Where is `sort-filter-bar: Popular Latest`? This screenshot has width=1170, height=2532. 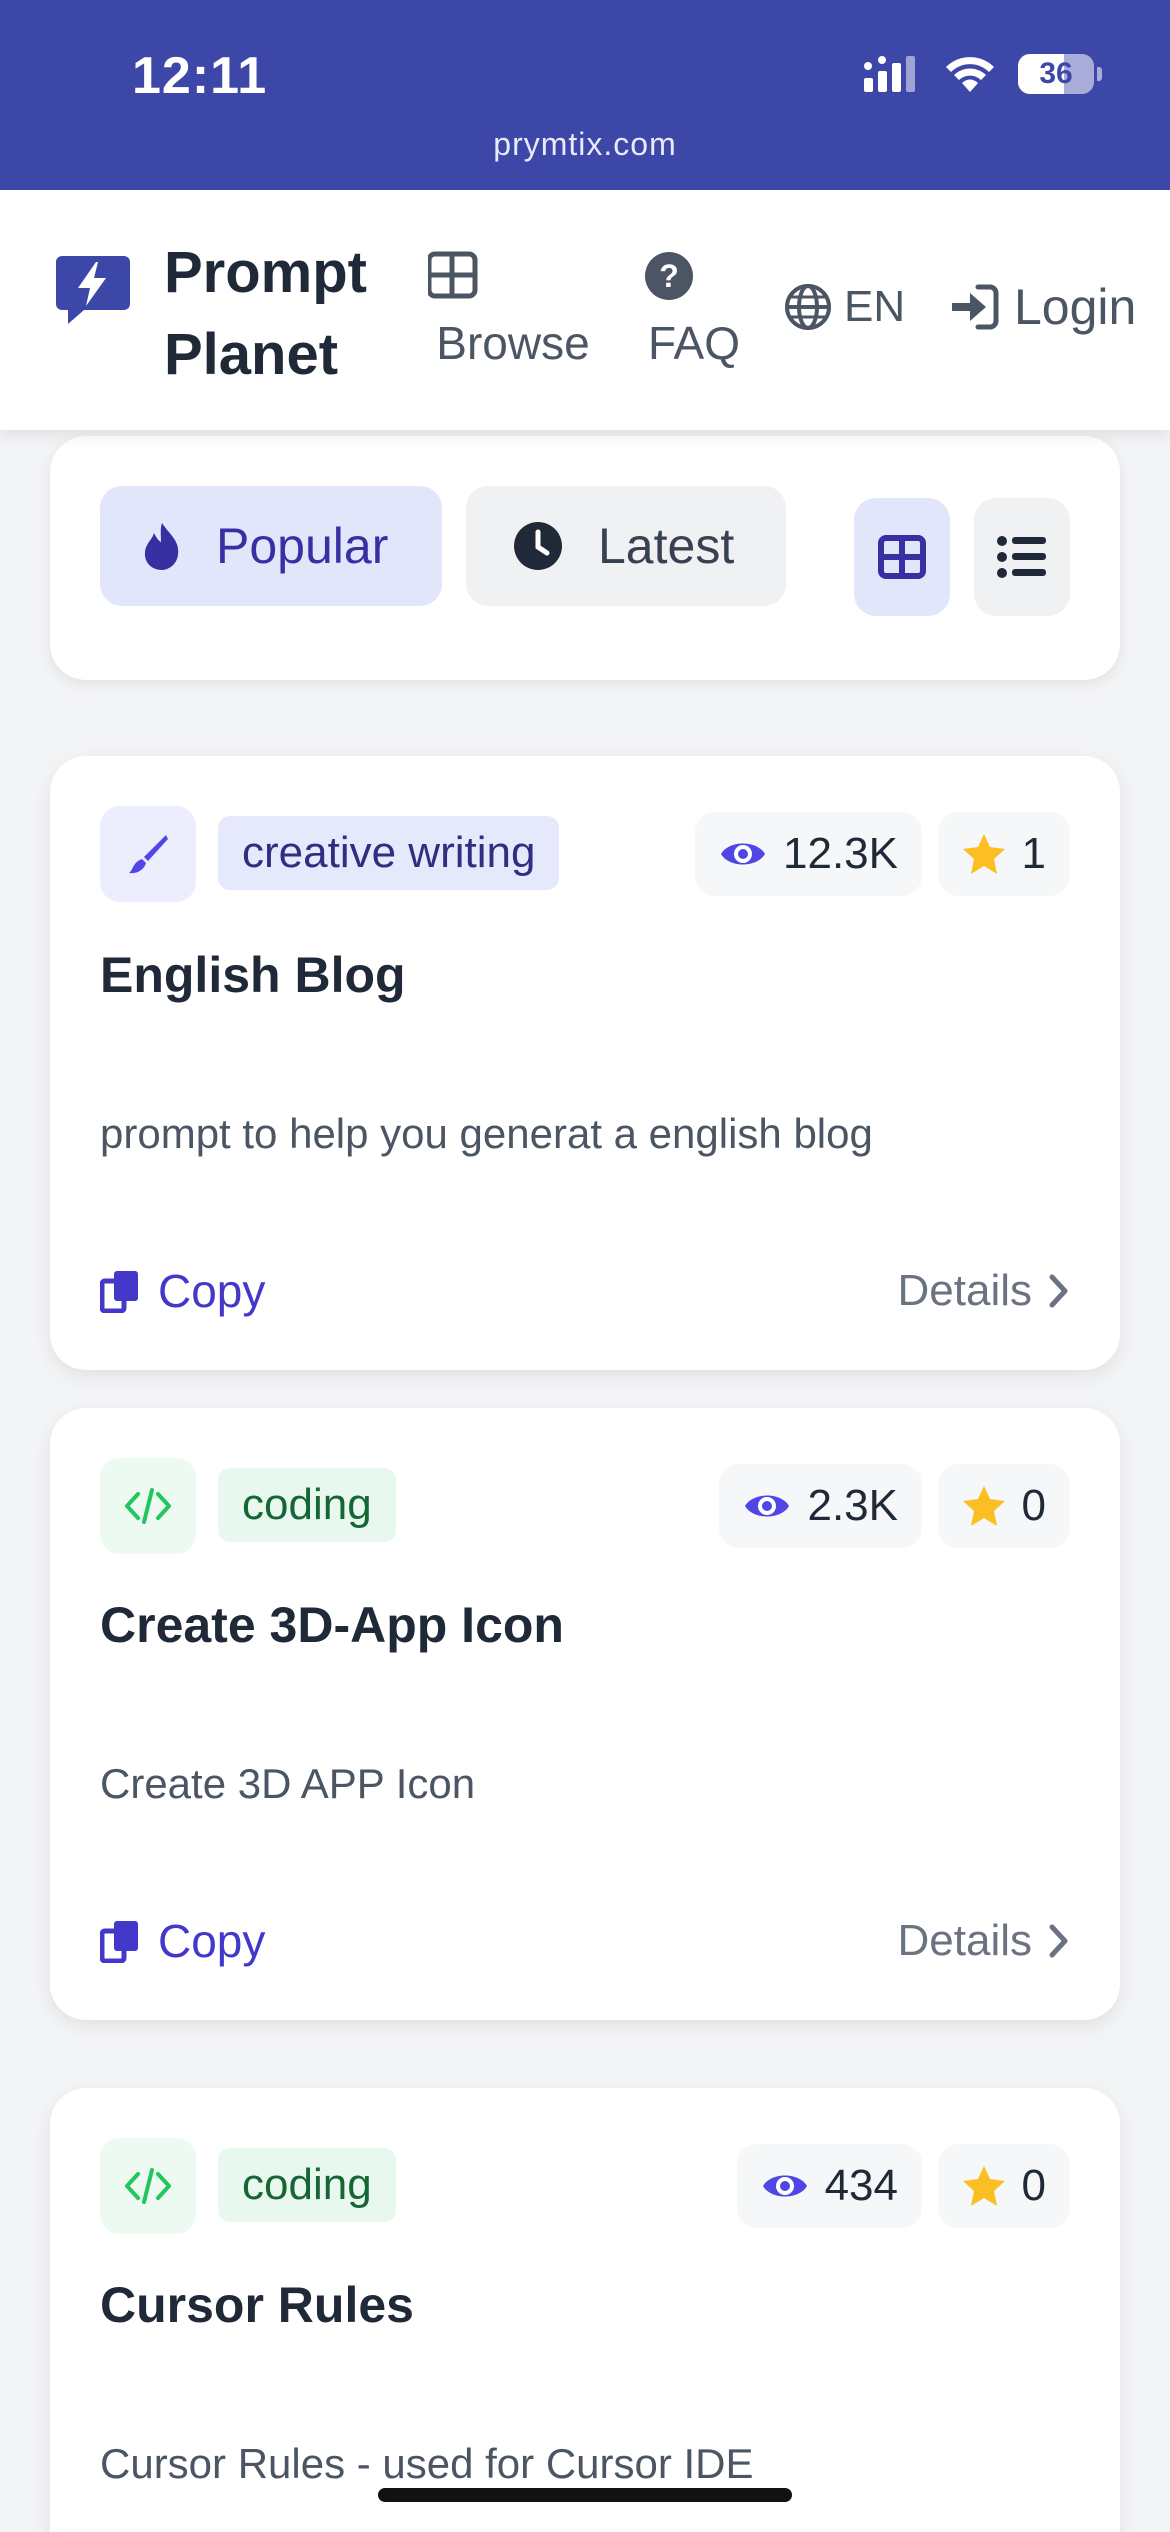 sort-filter-bar: Popular Latest is located at coordinates (585, 558).